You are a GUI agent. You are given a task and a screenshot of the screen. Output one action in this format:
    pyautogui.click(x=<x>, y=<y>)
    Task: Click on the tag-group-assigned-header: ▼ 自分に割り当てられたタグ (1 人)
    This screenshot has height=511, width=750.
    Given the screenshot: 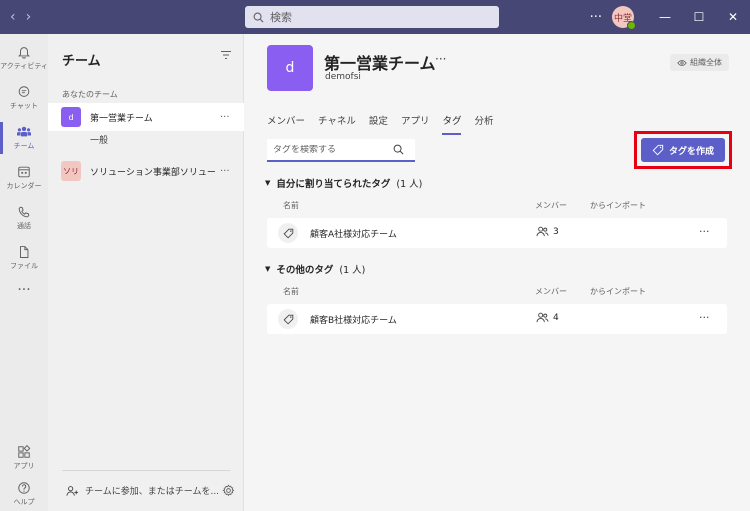 What is the action you would take?
    pyautogui.click(x=343, y=183)
    